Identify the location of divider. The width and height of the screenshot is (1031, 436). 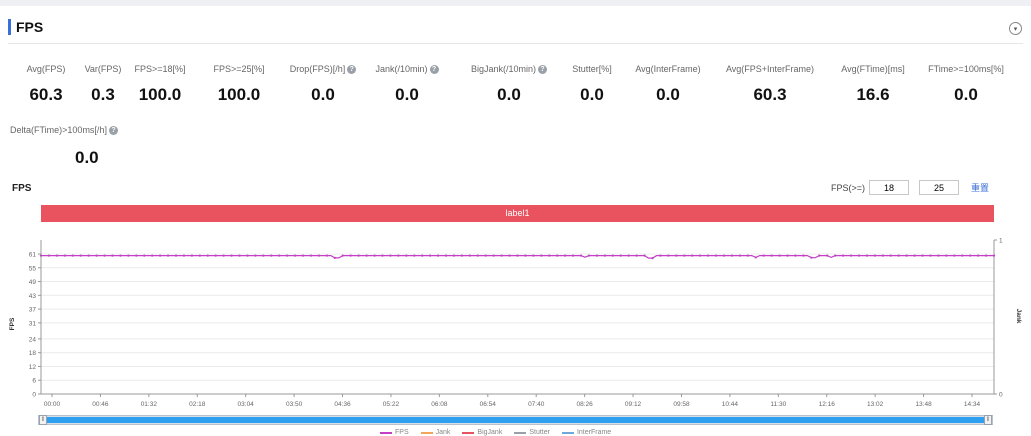
(515, 43).